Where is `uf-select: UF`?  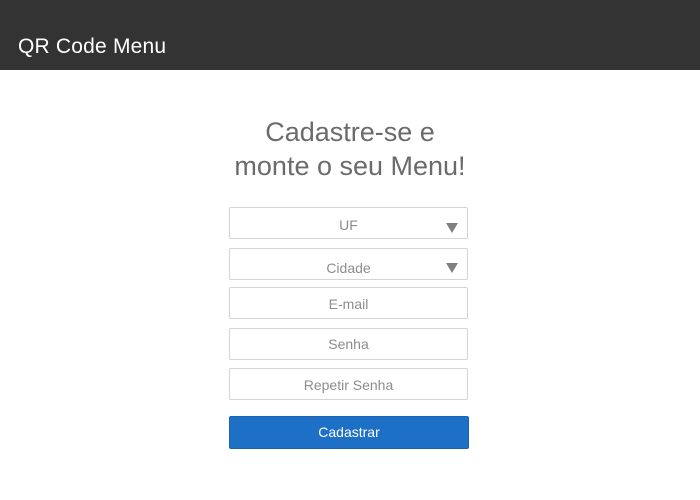
uf-select: UF is located at coordinates (348, 223).